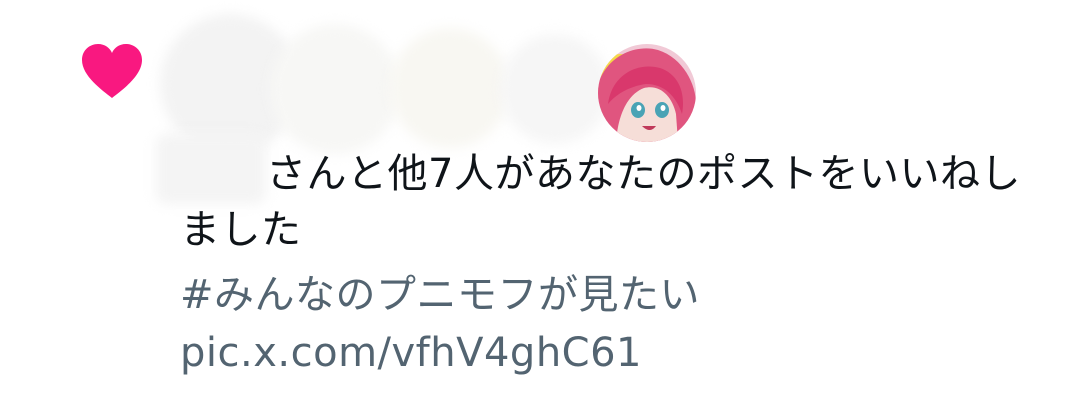  I want to click on avatar, so click(647, 93).